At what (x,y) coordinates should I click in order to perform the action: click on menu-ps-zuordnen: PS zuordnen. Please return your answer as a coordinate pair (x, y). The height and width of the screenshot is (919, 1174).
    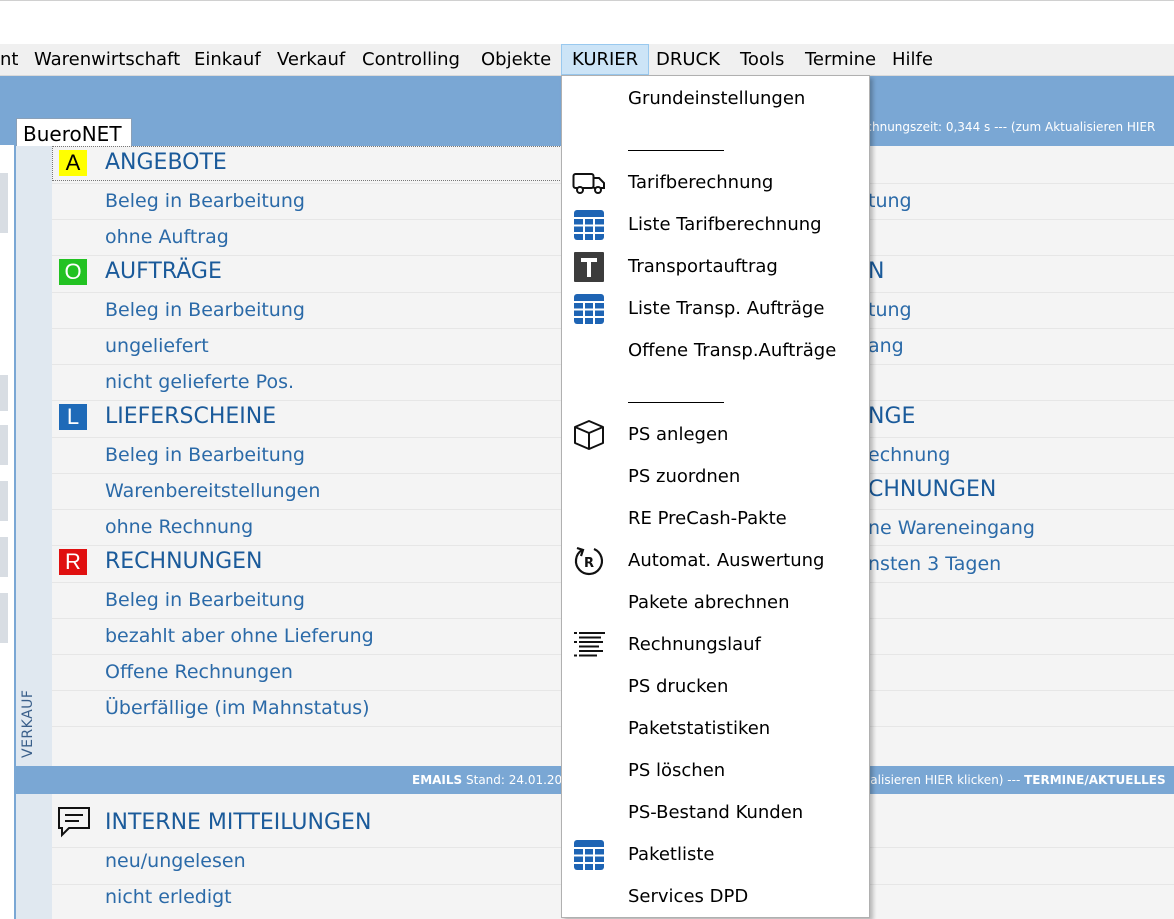
    Looking at the image, I should click on (715, 477).